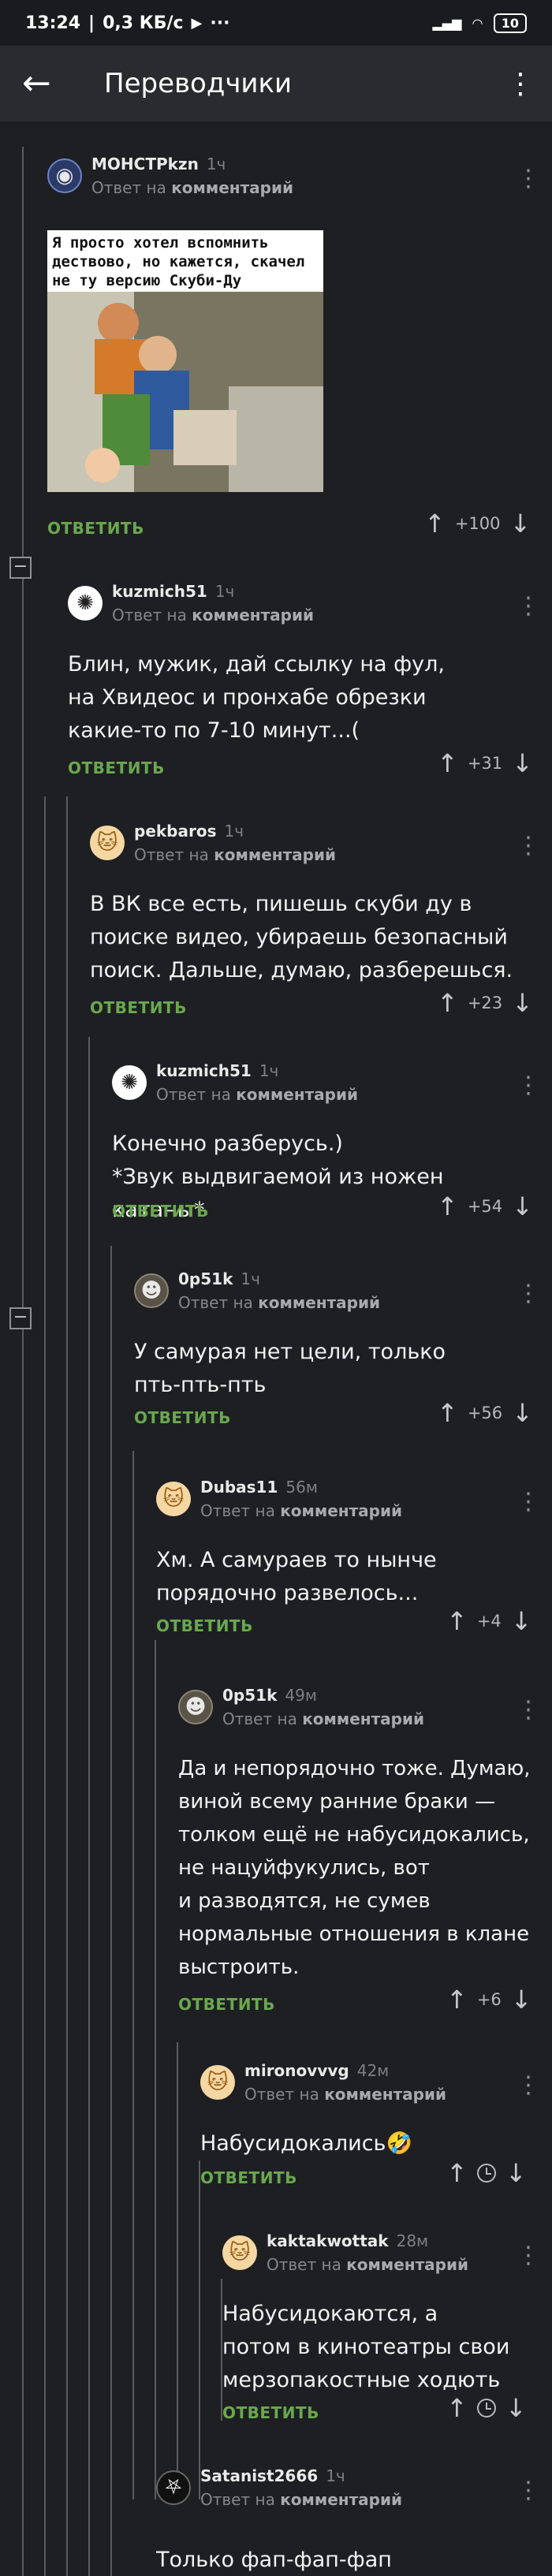 The height and width of the screenshot is (2576, 552). I want to click on rating: +100, so click(478, 523).